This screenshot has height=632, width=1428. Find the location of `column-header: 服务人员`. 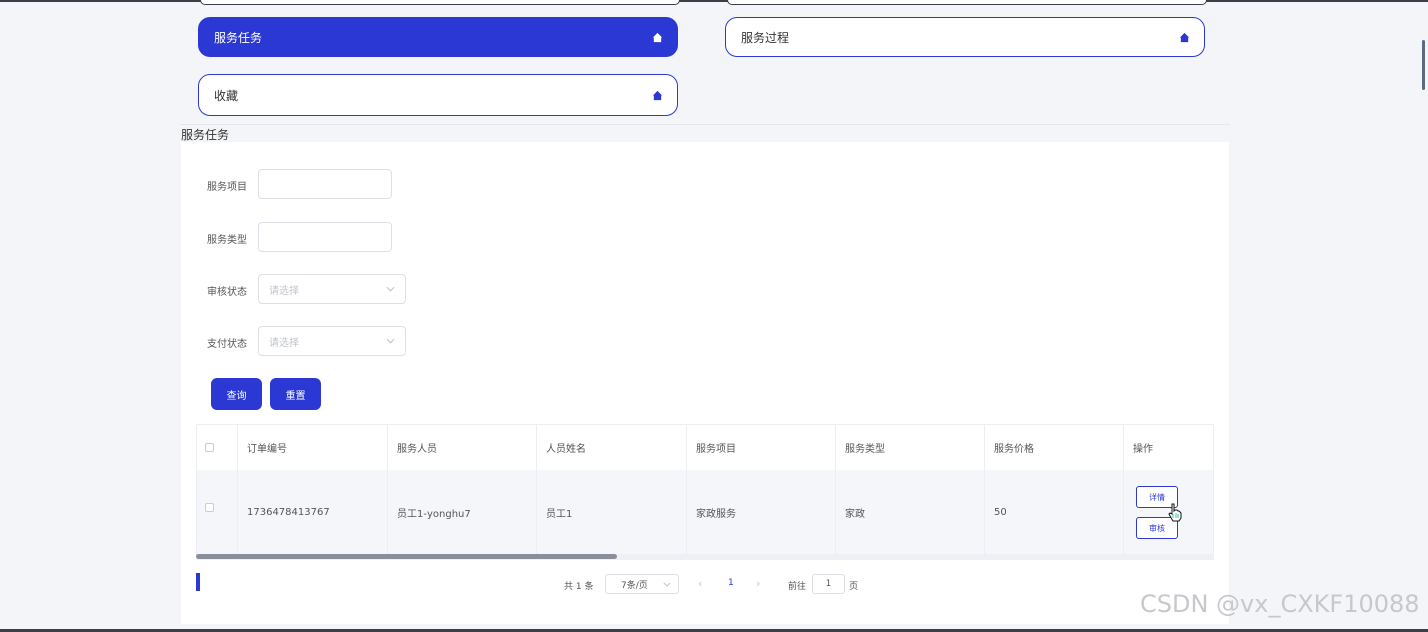

column-header: 服务人员 is located at coordinates (462, 447).